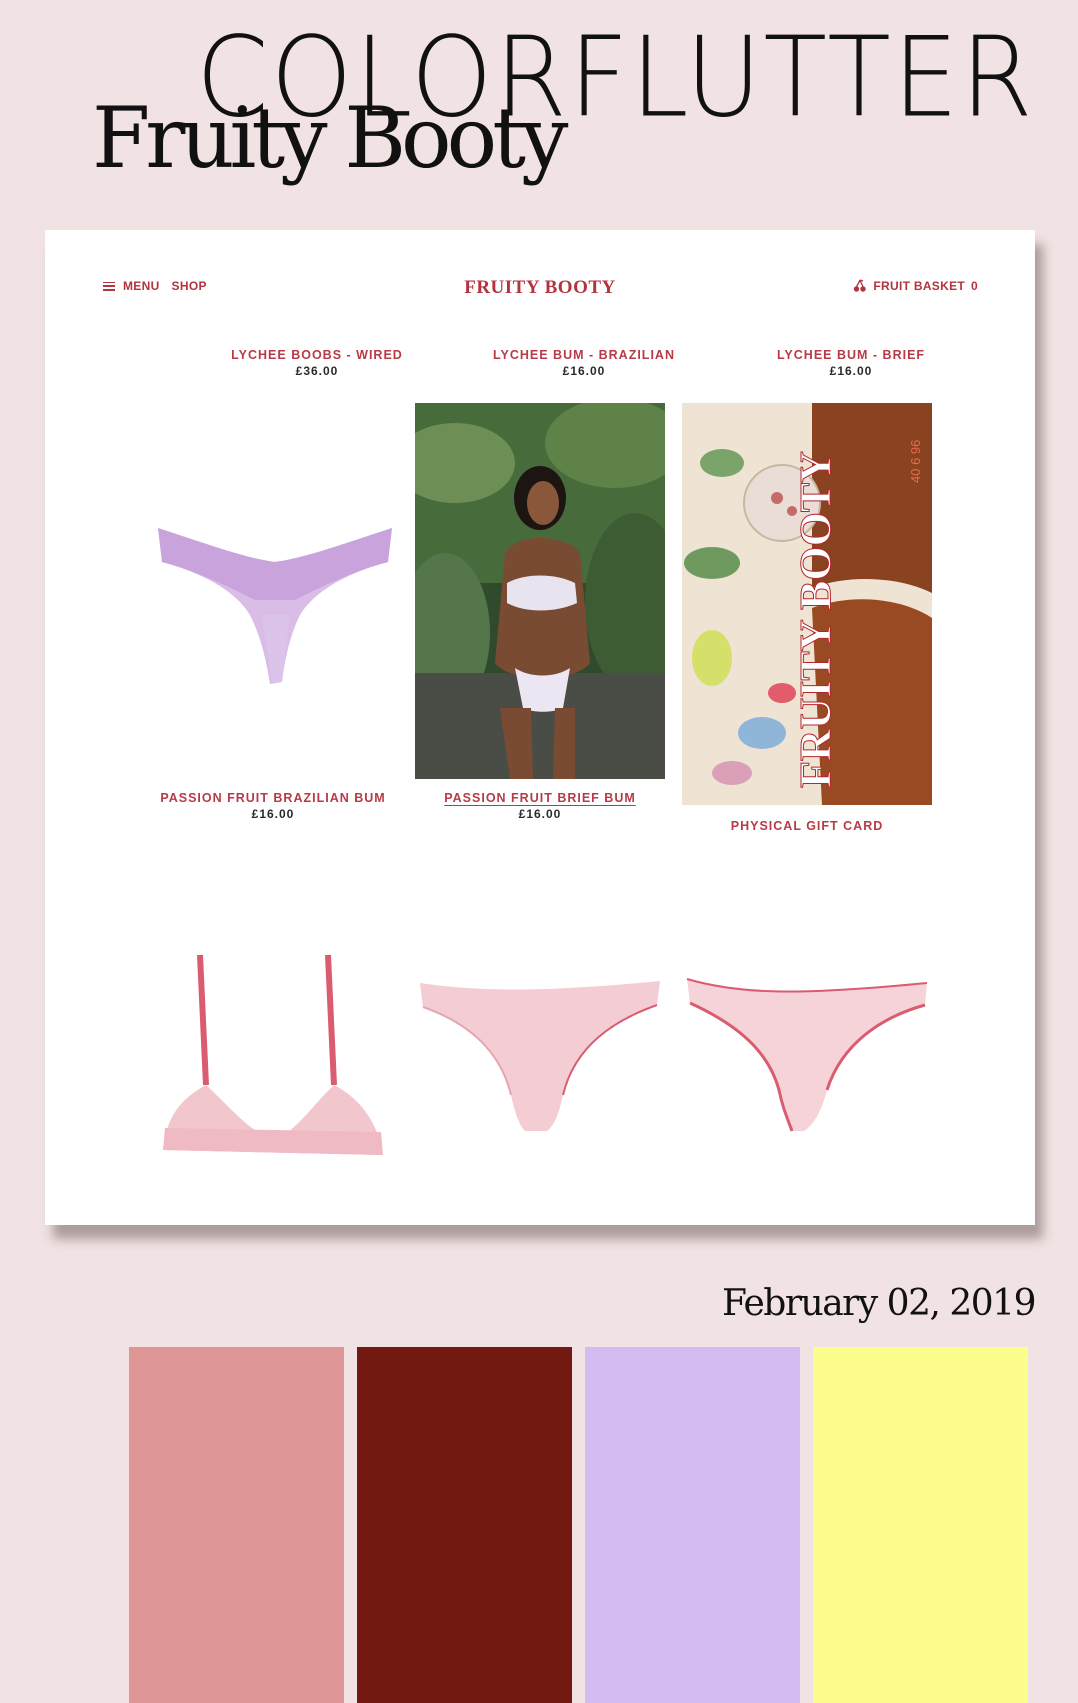  I want to click on gift-card-image: FRUITY BOOTY 40 6 96, so click(807, 604).